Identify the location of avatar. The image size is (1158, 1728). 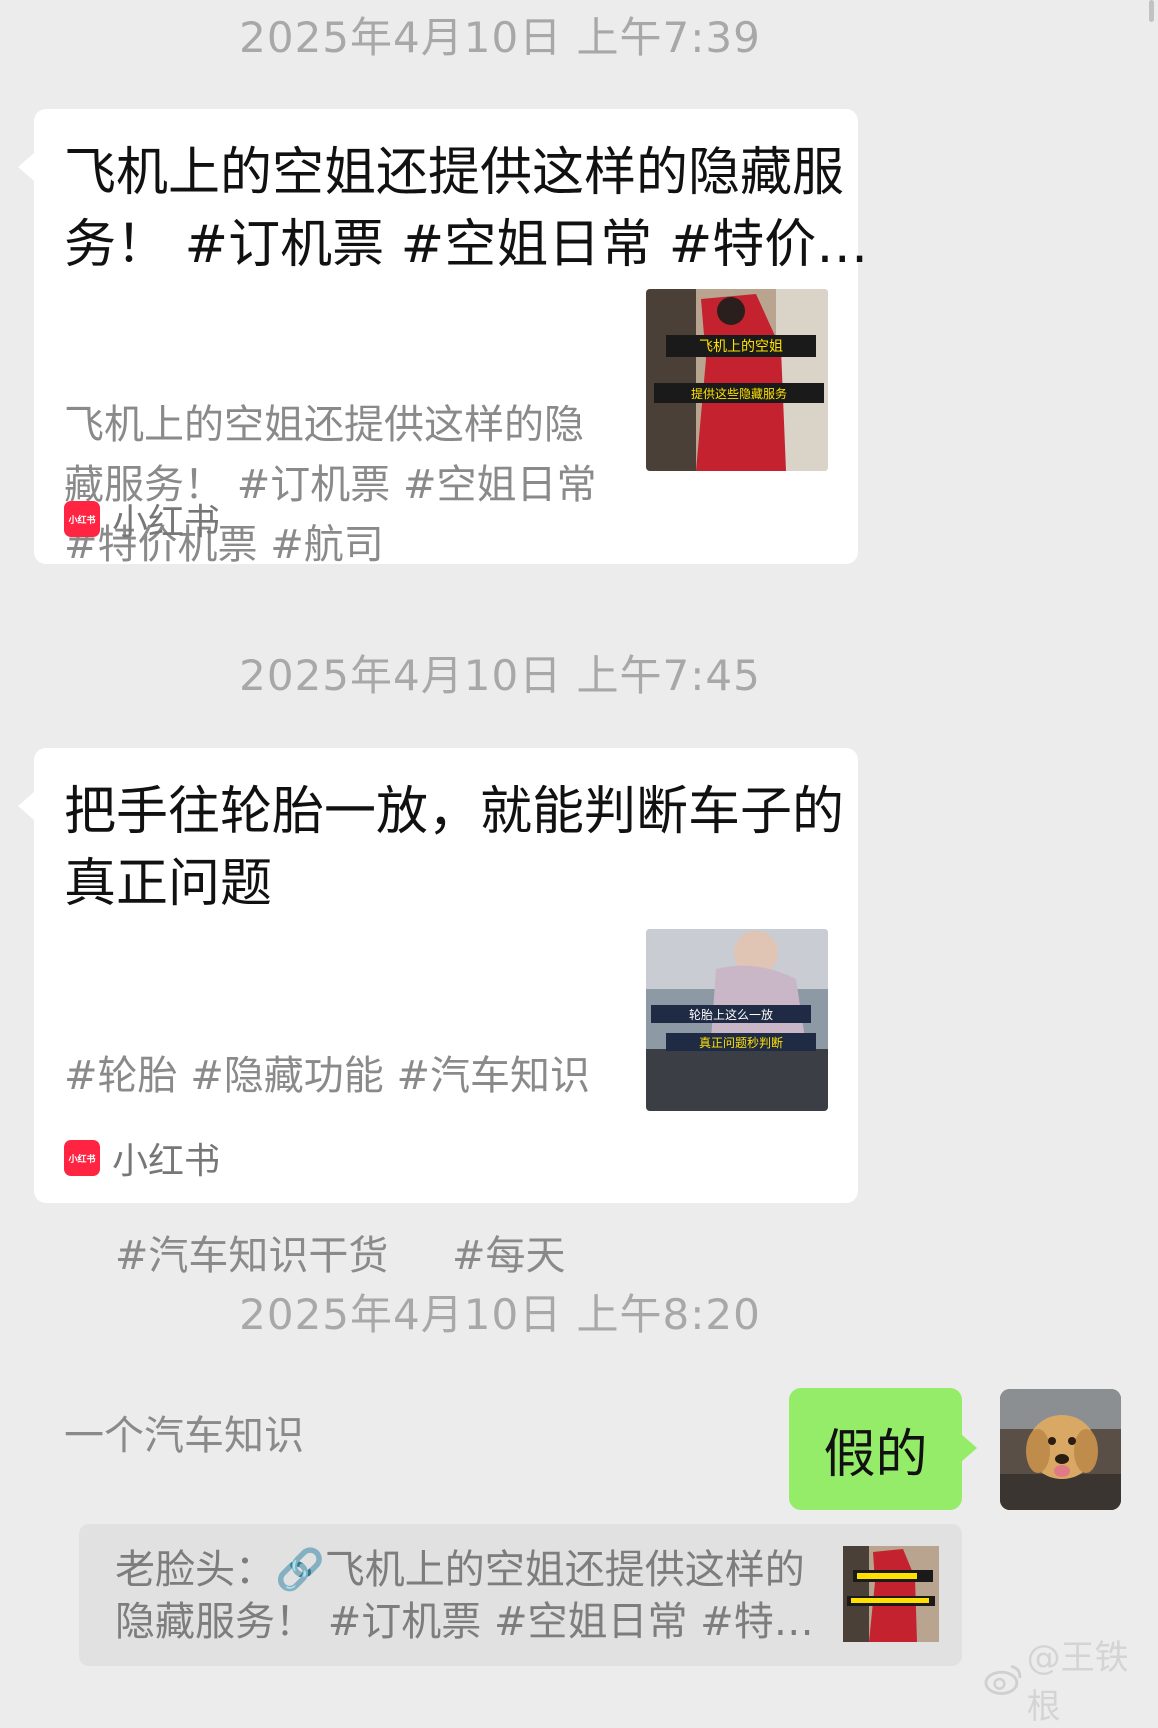
(1060, 1449).